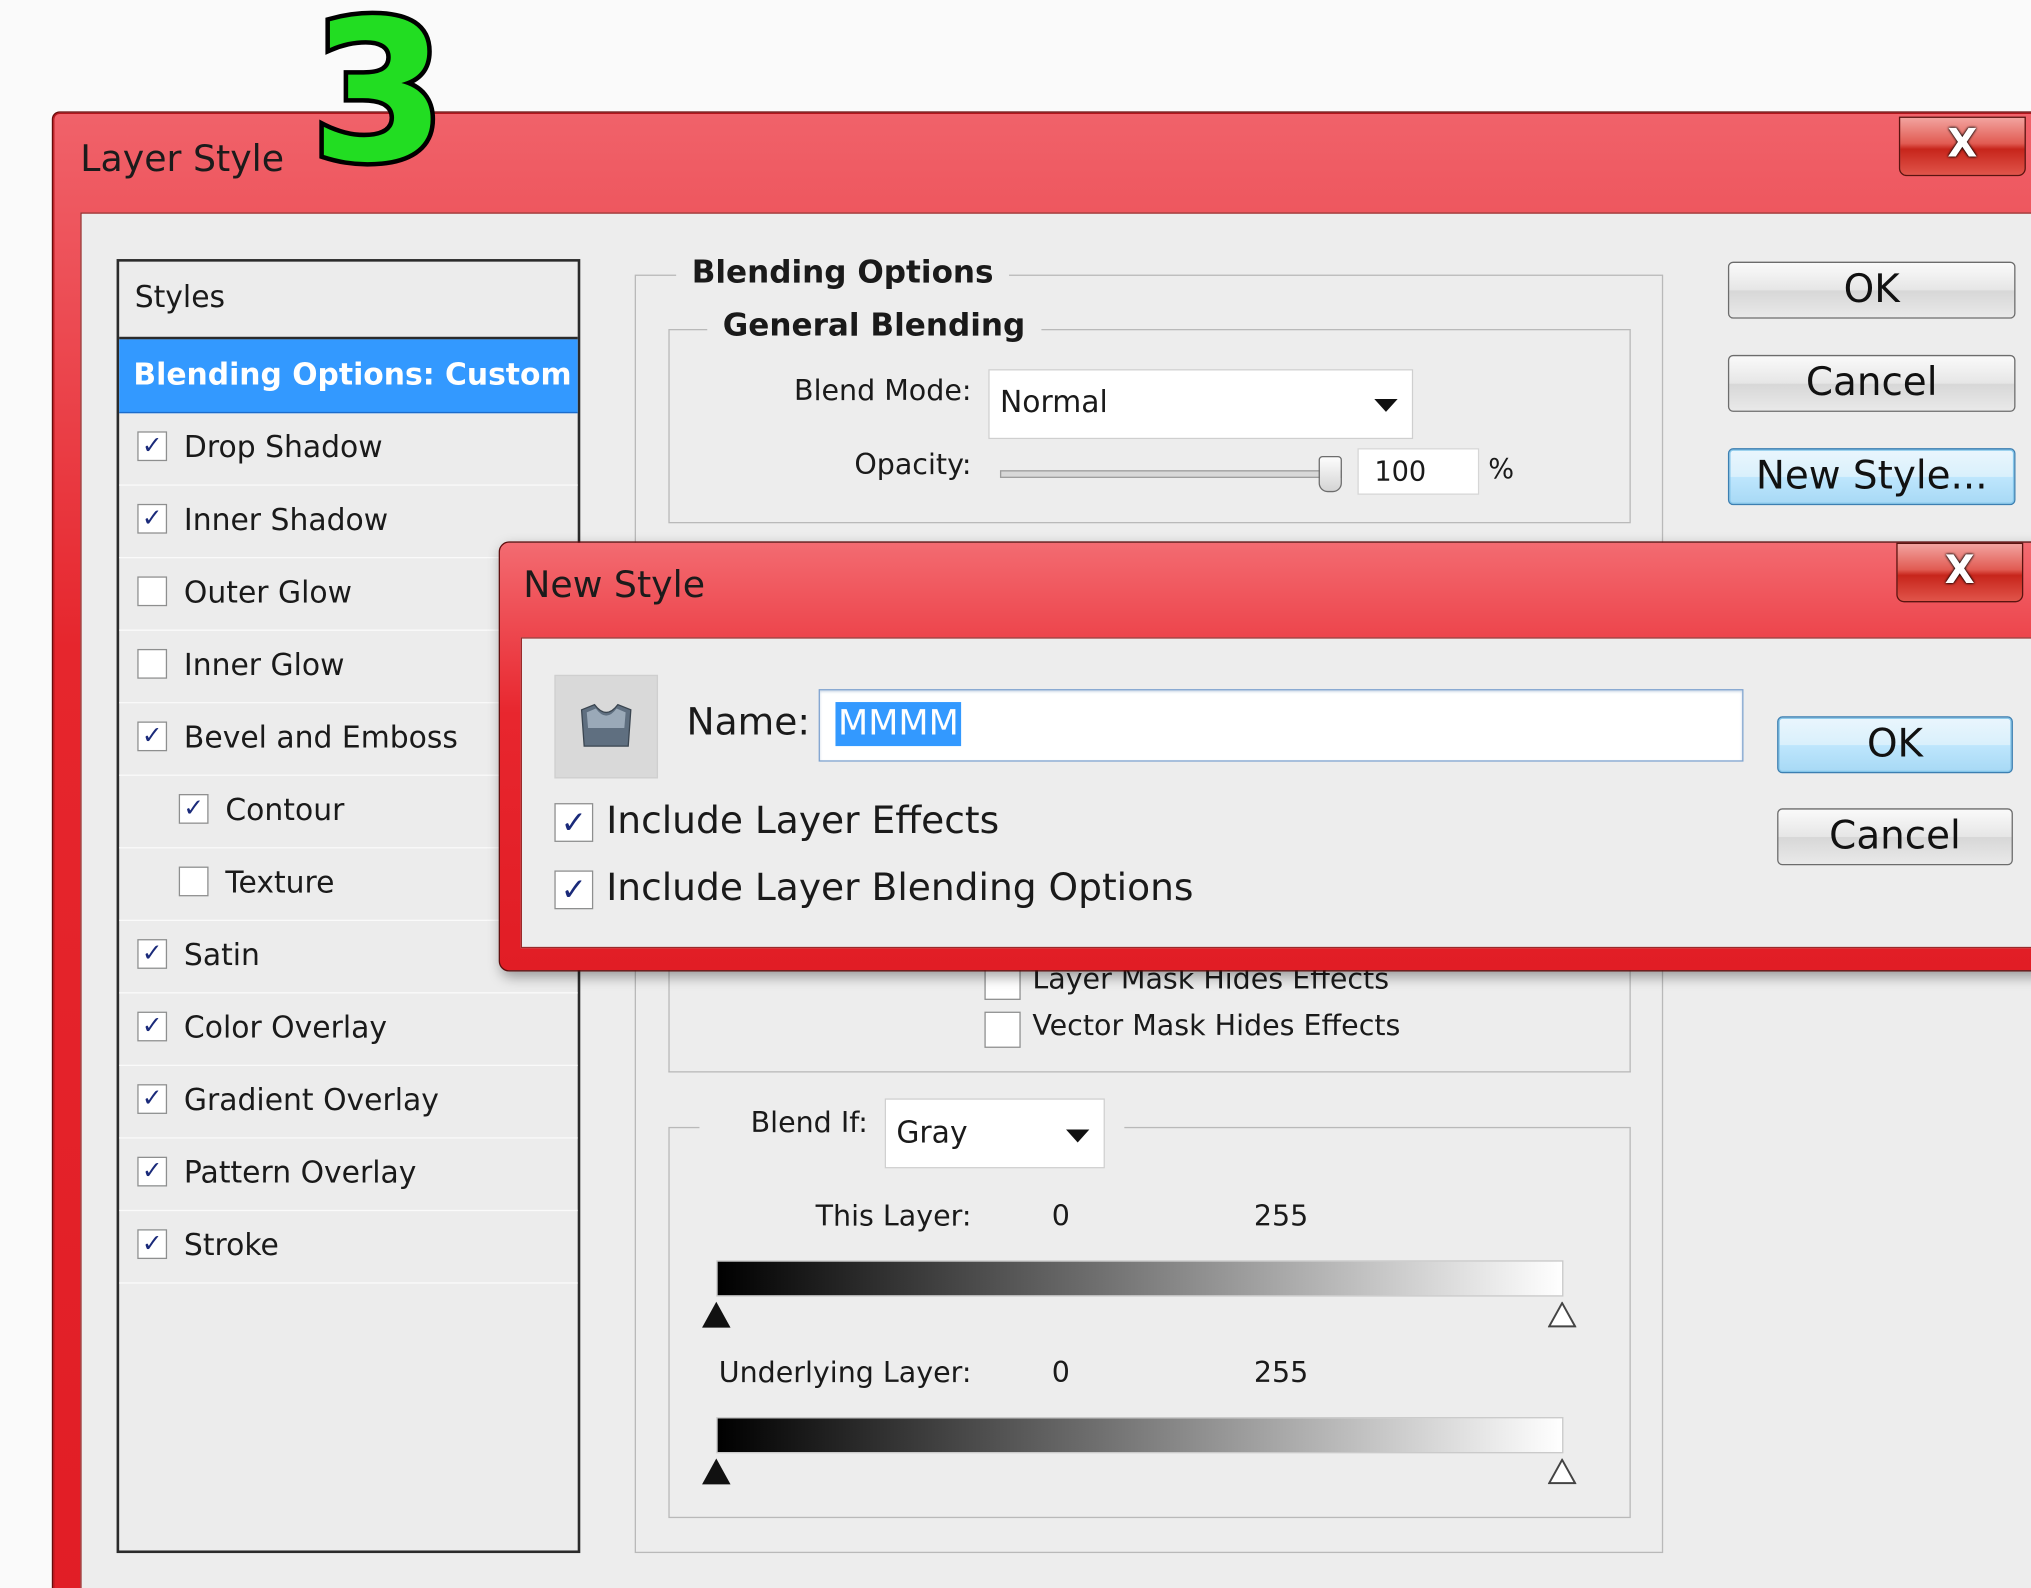 The height and width of the screenshot is (1588, 2031). What do you see at coordinates (1170, 474) in the screenshot?
I see `opacity-slider-track` at bounding box center [1170, 474].